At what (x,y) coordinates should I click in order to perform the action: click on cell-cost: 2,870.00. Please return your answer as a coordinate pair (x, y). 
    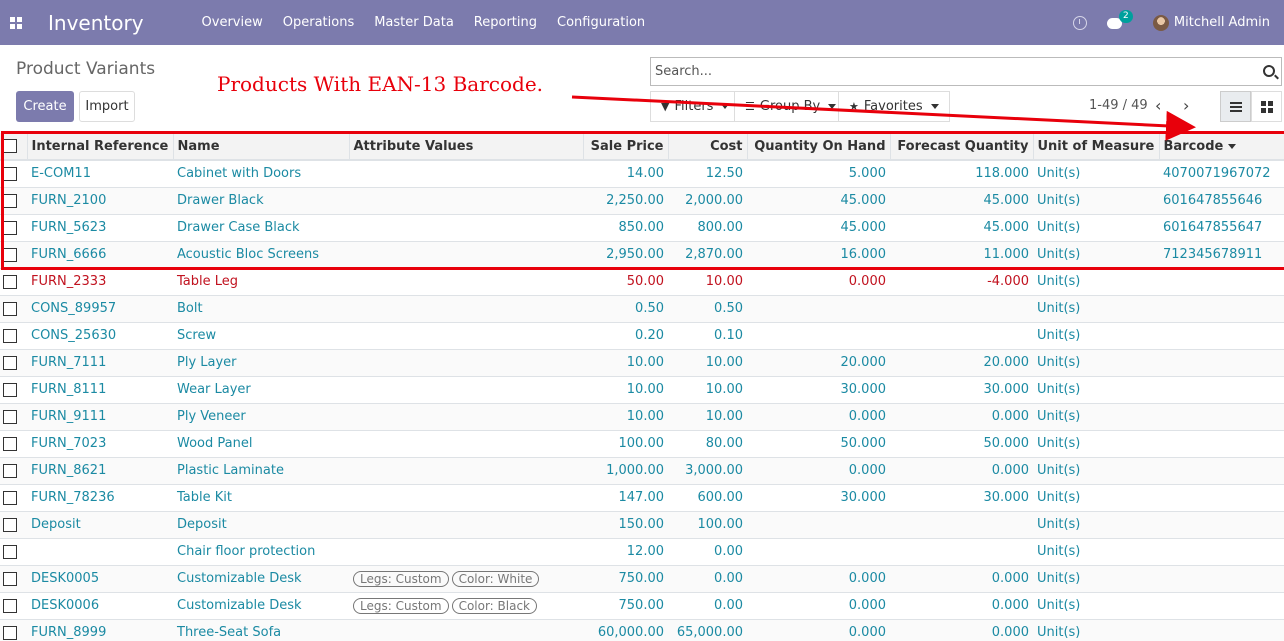
    Looking at the image, I should click on (707, 255).